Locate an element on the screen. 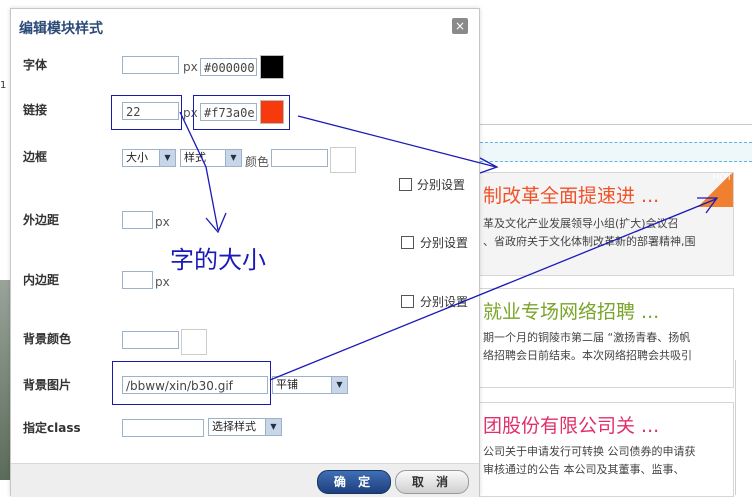 Image resolution: width=752 pixels, height=497 pixels. arrow-link-size is located at coordinates (199, 171).